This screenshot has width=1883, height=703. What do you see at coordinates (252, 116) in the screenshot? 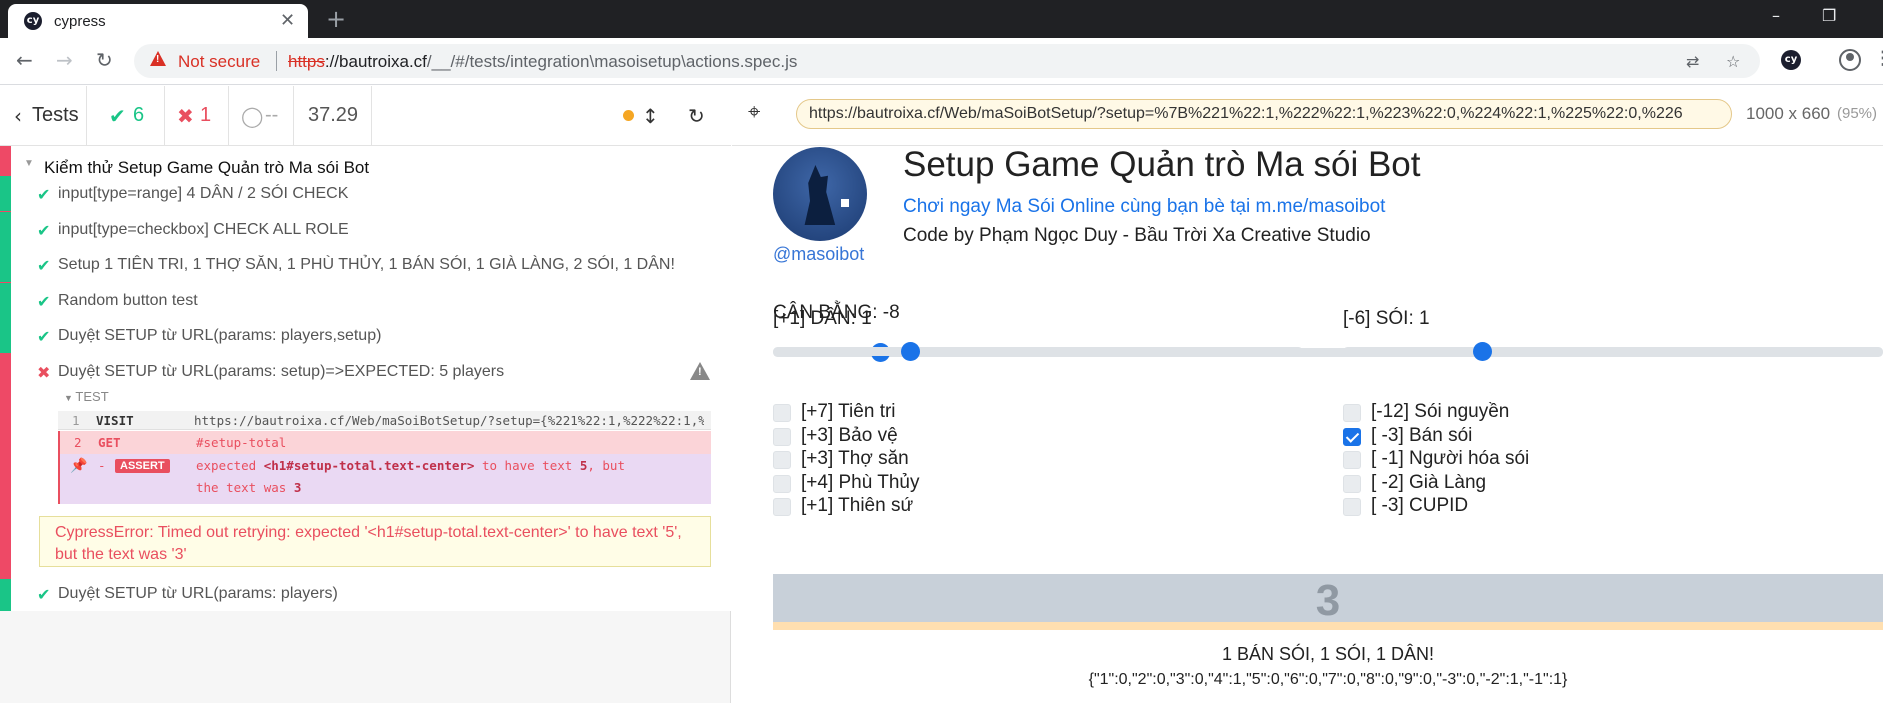
I see `pending-circle-icon: ◯` at bounding box center [252, 116].